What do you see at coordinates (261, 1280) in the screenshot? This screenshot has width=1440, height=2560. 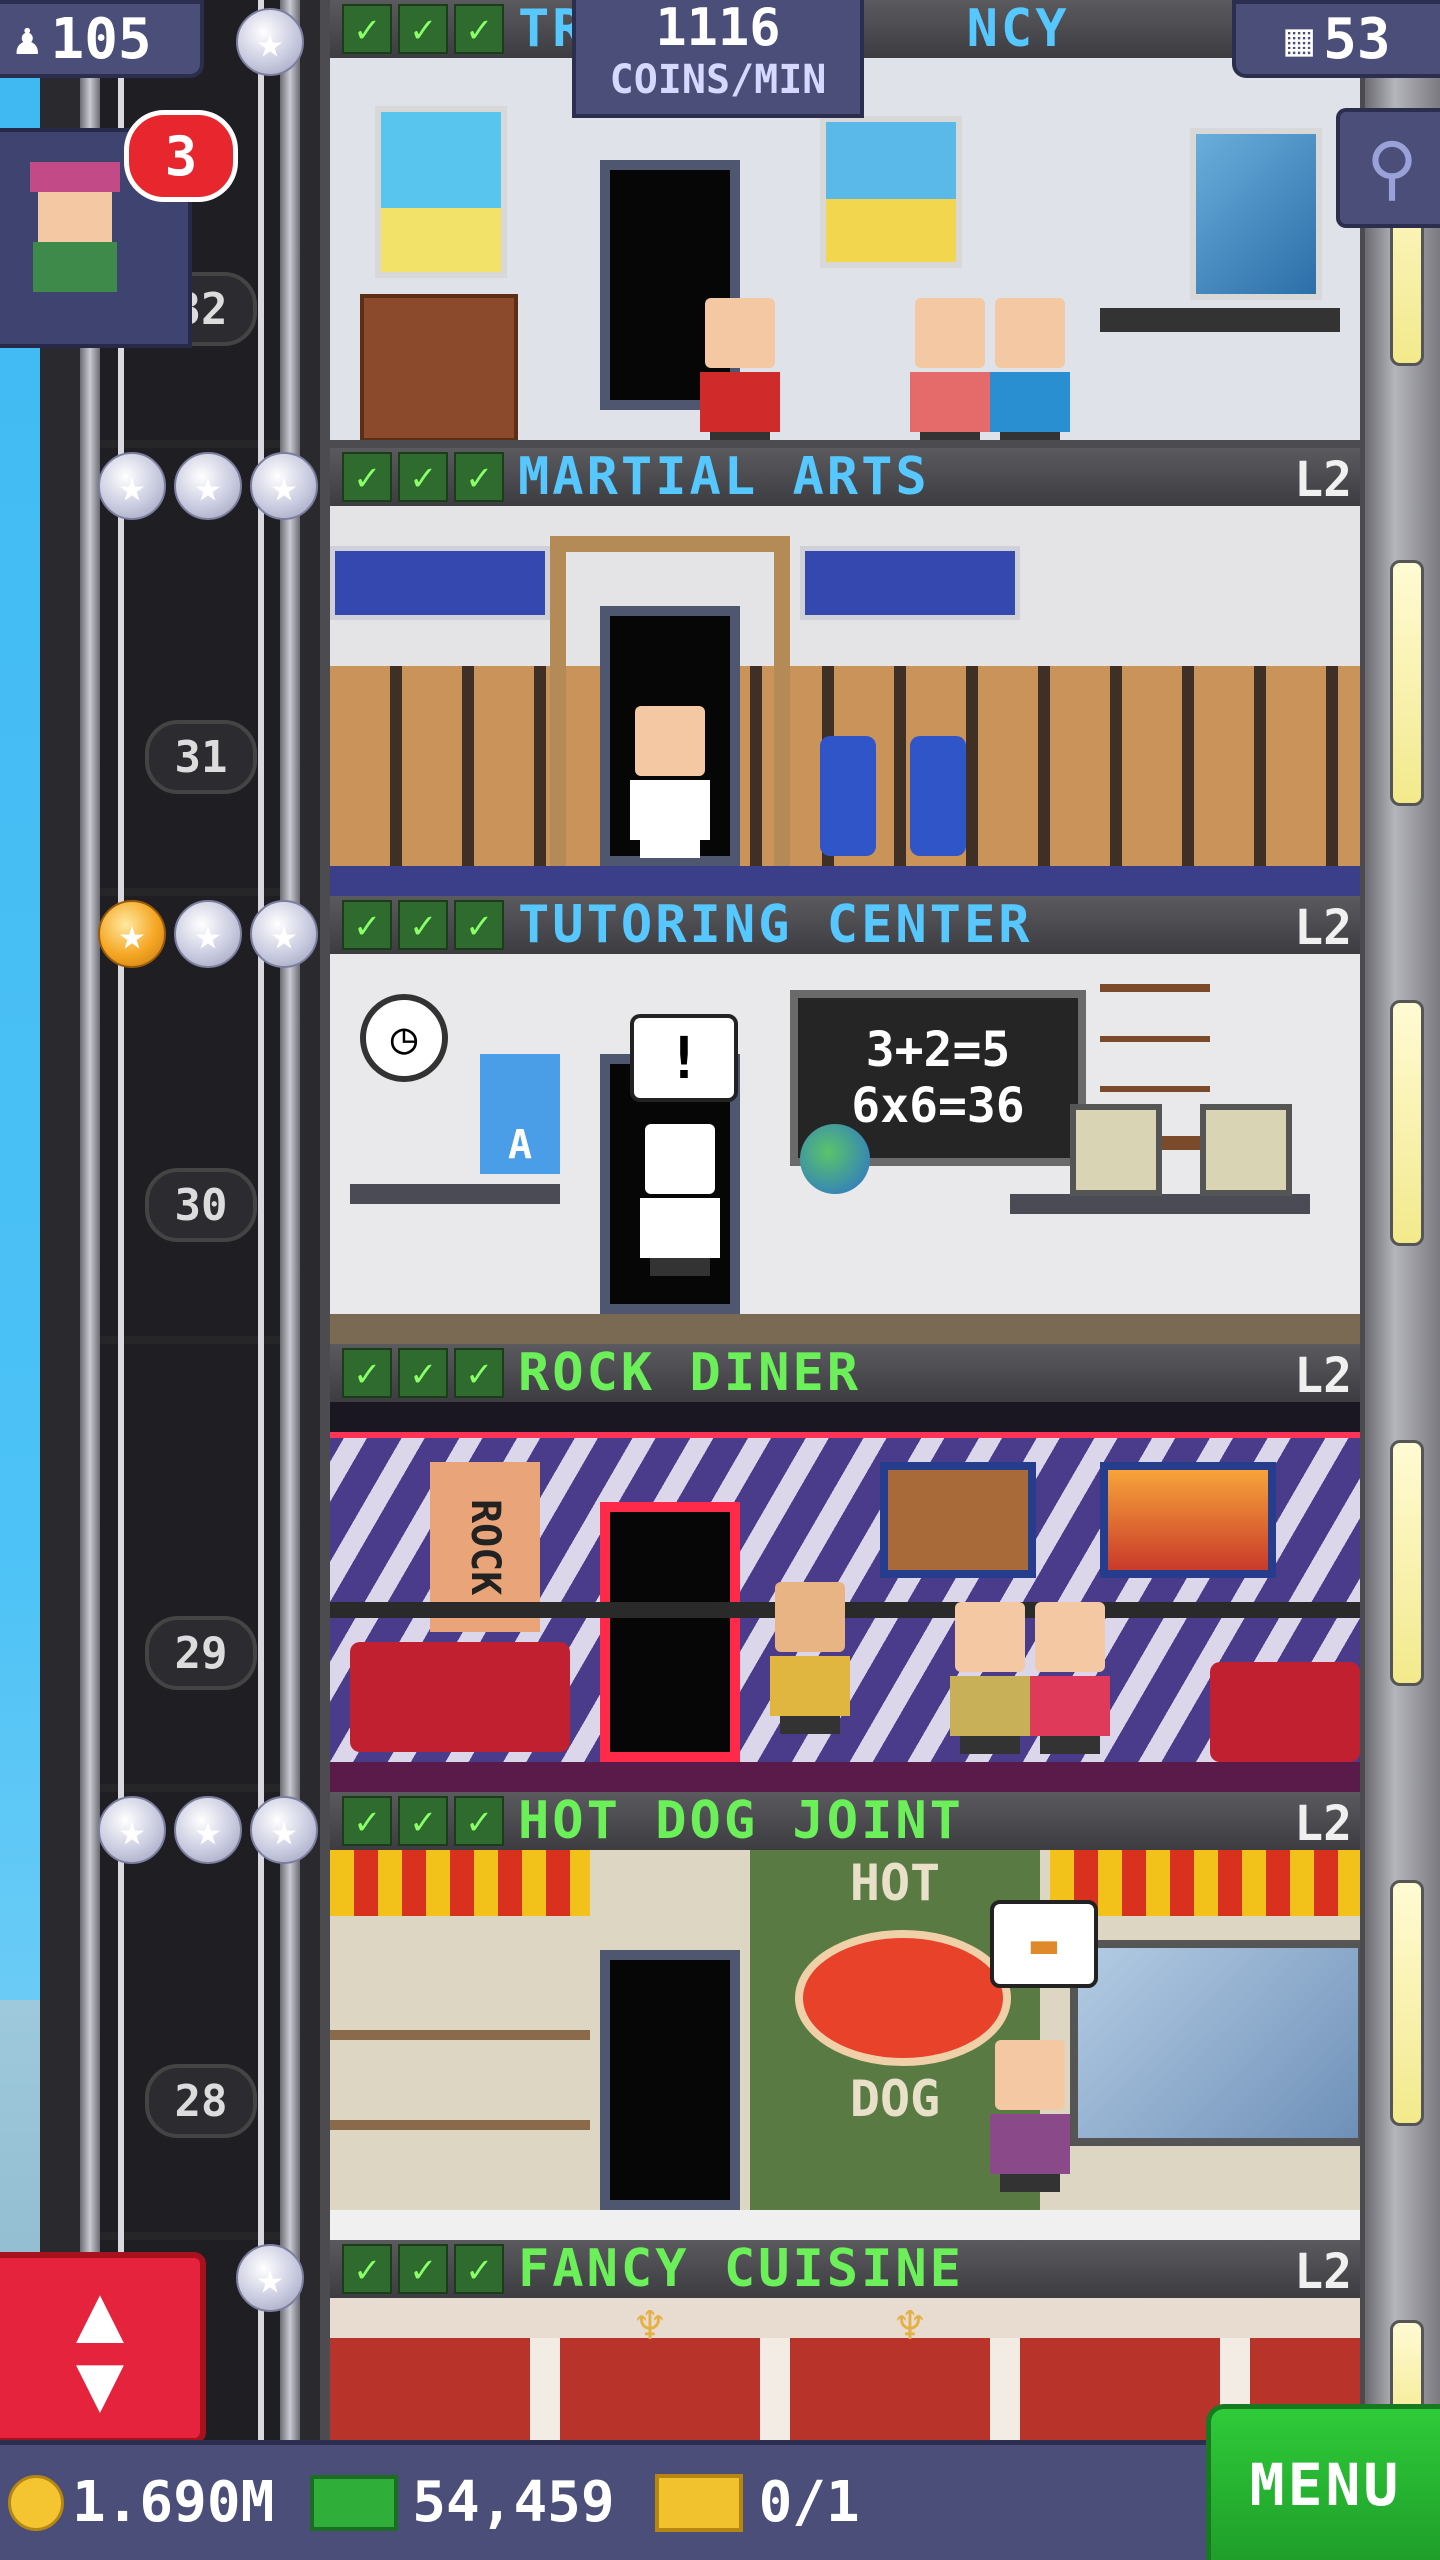 I see `elevator-cable-right` at bounding box center [261, 1280].